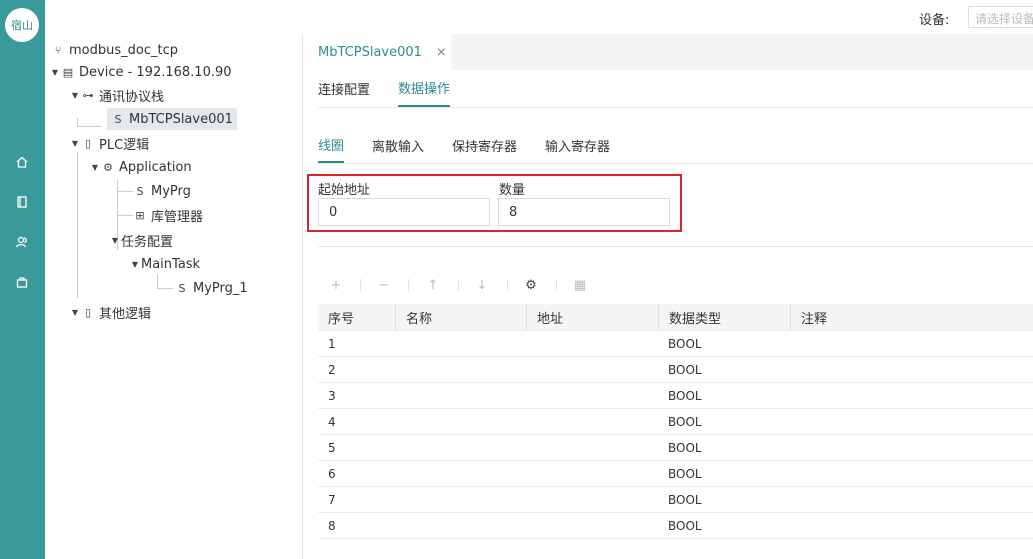  I want to click on cell-index: 5, so click(356, 447).